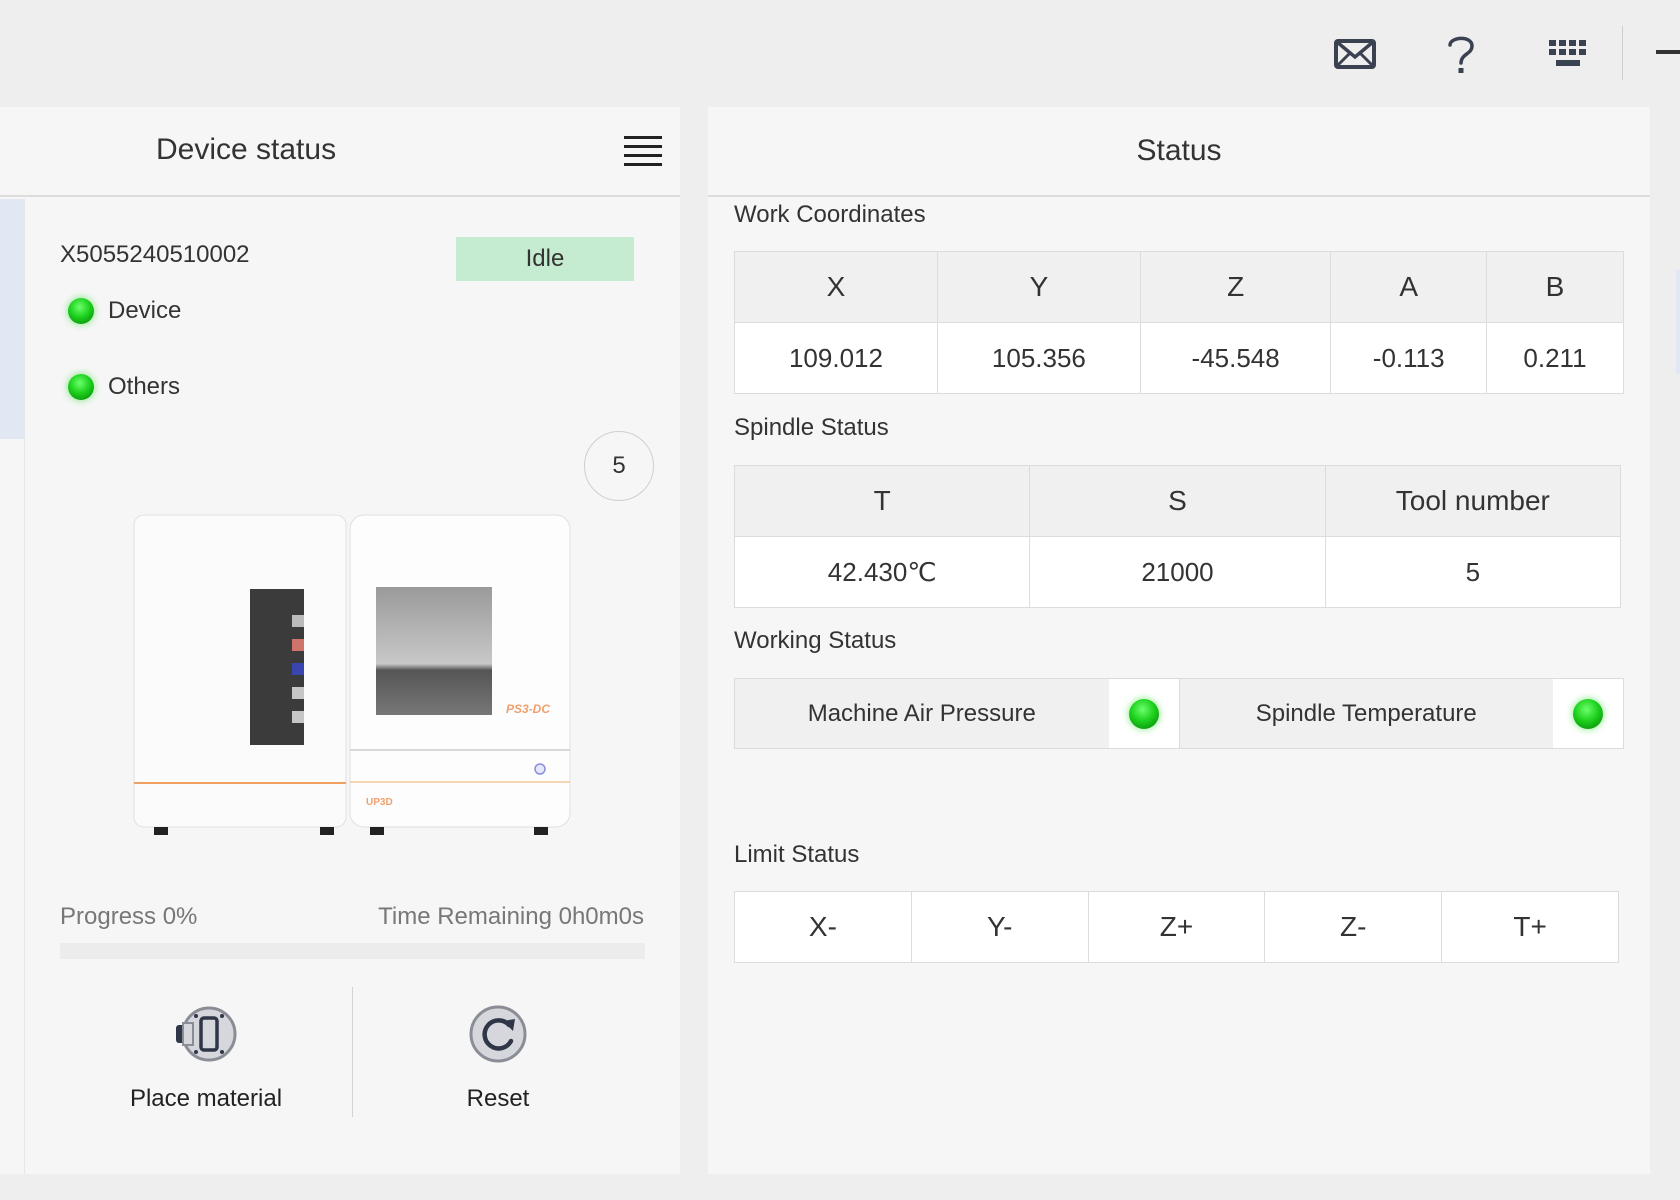  I want to click on minimize-icon, so click(1668, 52).